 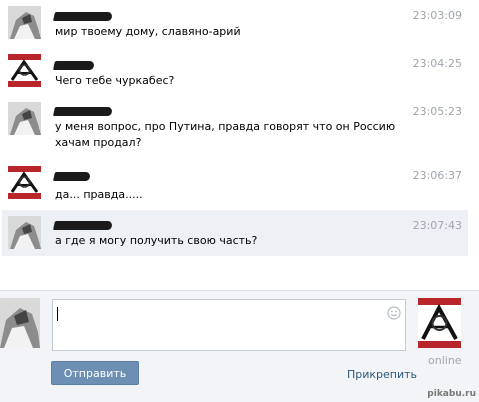 What do you see at coordinates (439, 323) in the screenshot?
I see `peer-avatar` at bounding box center [439, 323].